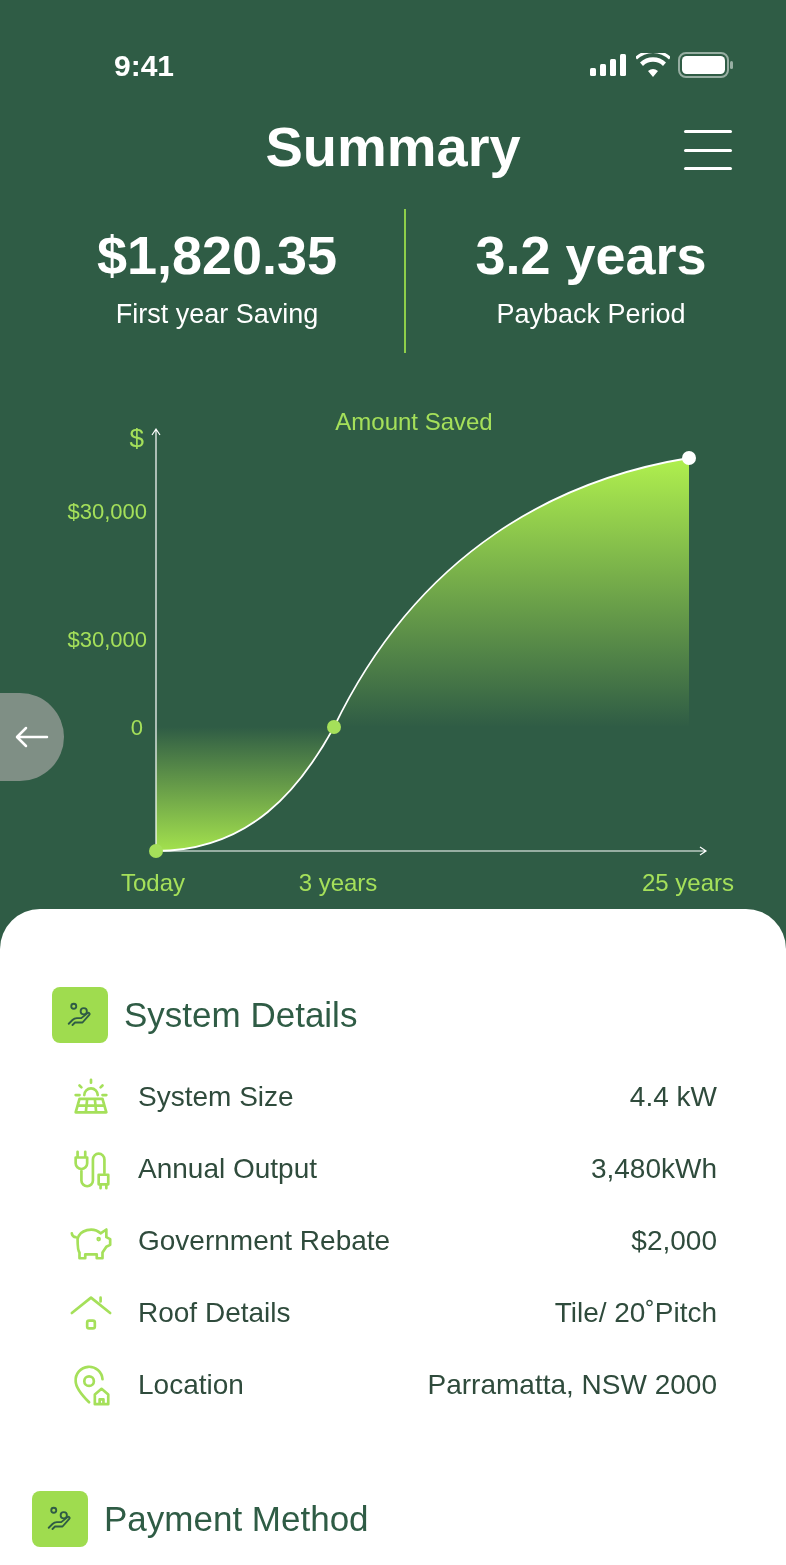 Image resolution: width=786 pixels, height=1565 pixels. I want to click on section-title: Payment Method, so click(236, 1518).